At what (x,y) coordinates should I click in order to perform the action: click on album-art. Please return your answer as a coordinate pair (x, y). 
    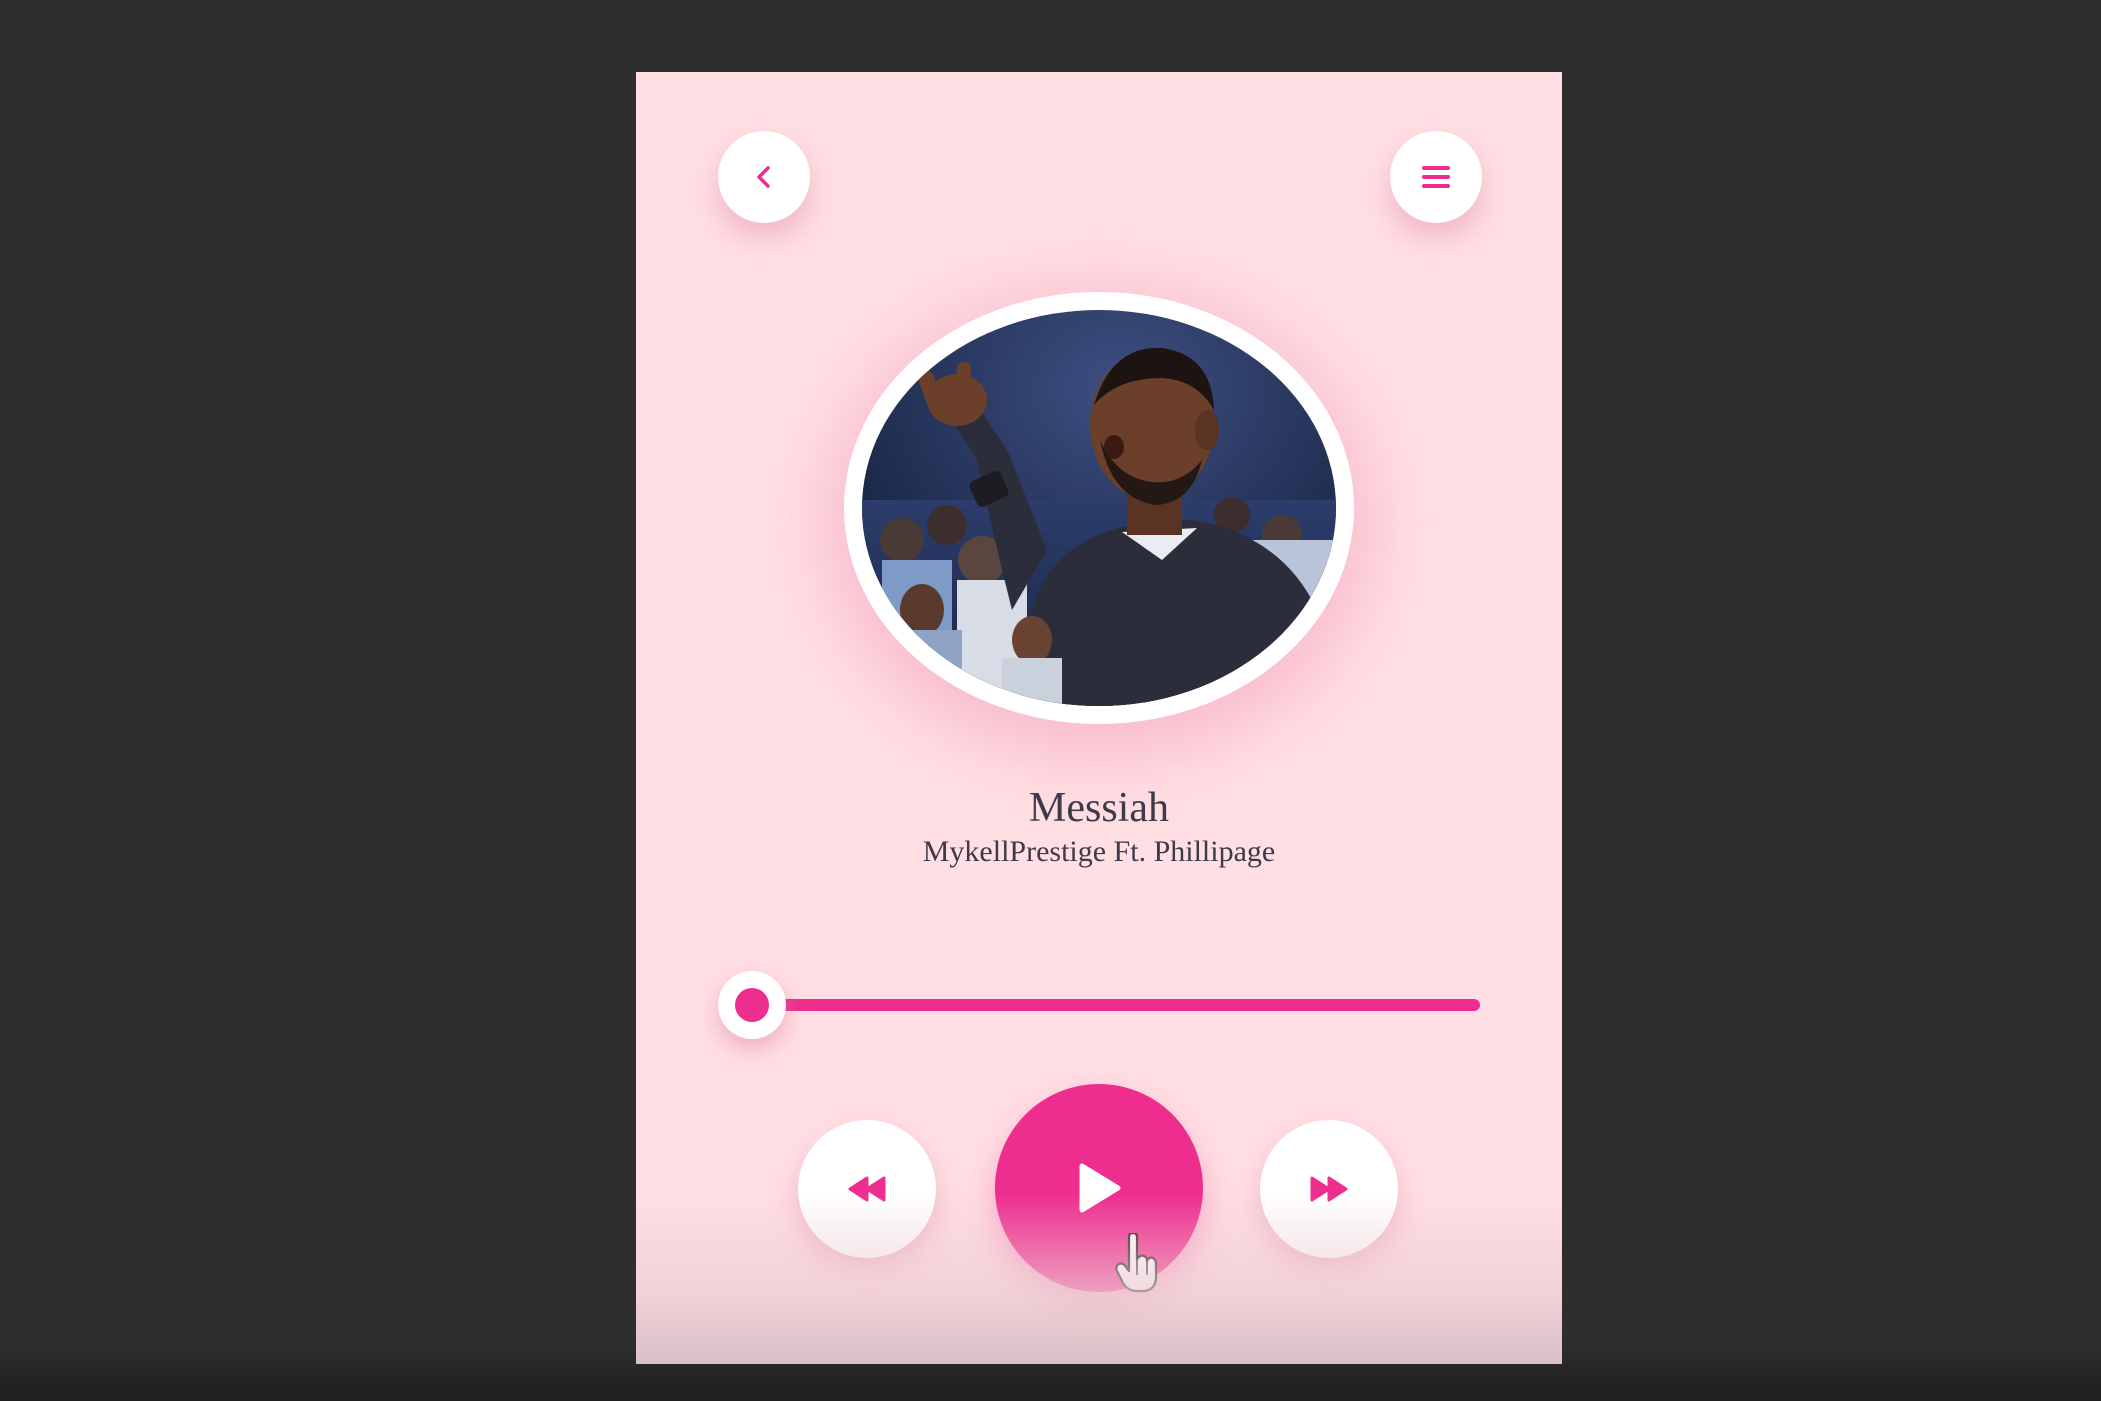
    Looking at the image, I should click on (1099, 508).